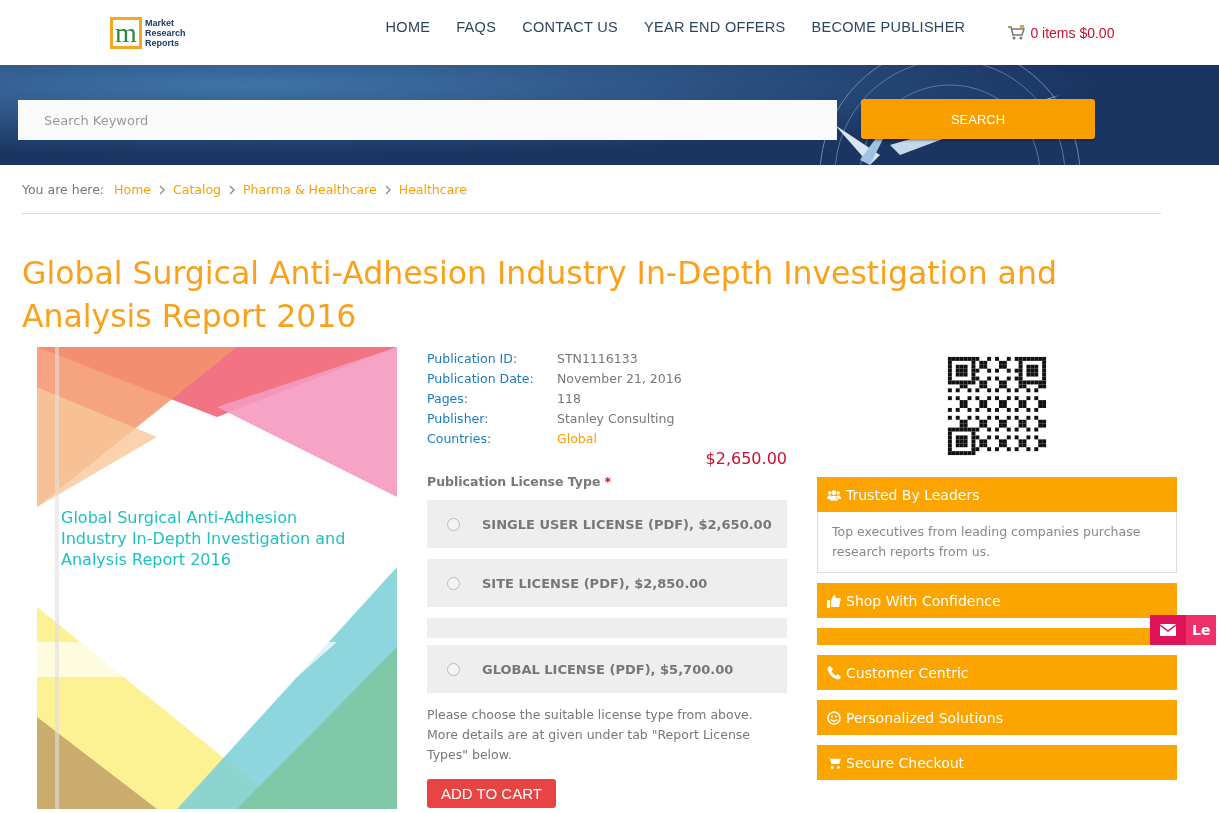  Describe the element at coordinates (408, 26) in the screenshot. I see `nav-link: HOME` at that location.